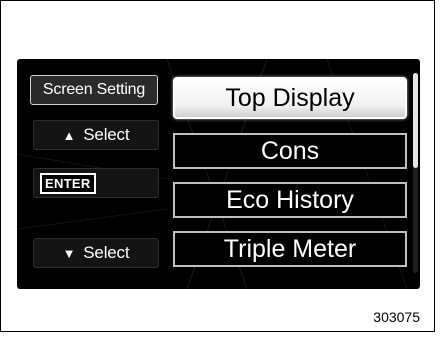  Describe the element at coordinates (396, 317) in the screenshot. I see `figure-number: 303075` at that location.